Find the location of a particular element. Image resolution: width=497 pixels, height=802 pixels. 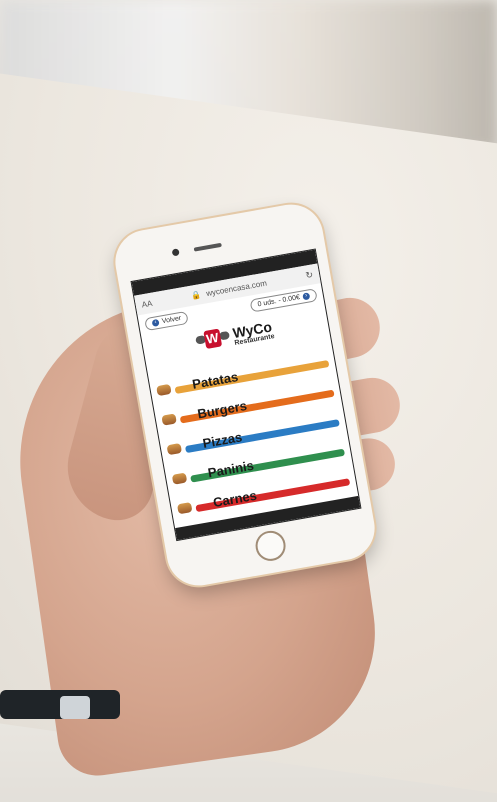

winged-w-logo-icon: W is located at coordinates (212, 339).